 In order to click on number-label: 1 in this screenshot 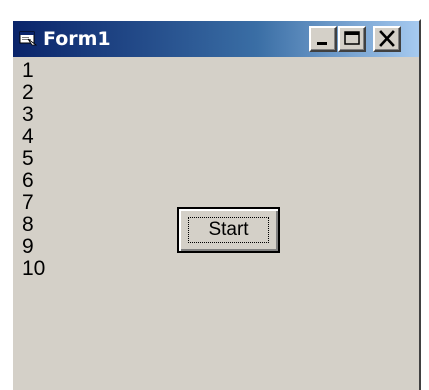, I will do `click(28, 70)`.